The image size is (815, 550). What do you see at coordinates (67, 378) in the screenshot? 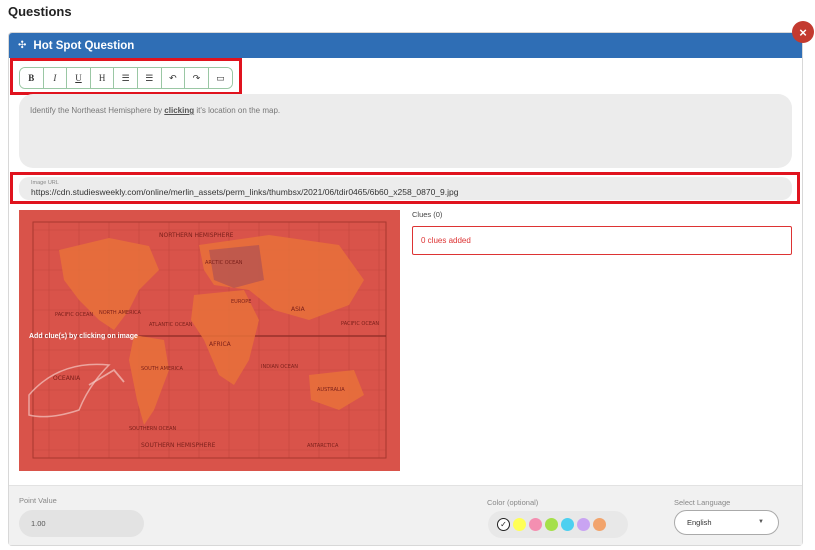
I see `map-label-oceania: OCEANIA` at bounding box center [67, 378].